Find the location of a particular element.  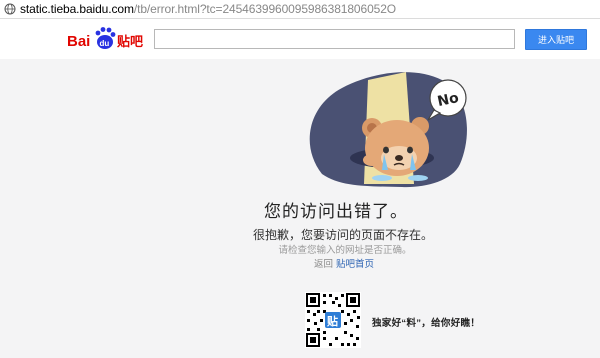

tieba-home-link: 贴吧首页 is located at coordinates (355, 264).